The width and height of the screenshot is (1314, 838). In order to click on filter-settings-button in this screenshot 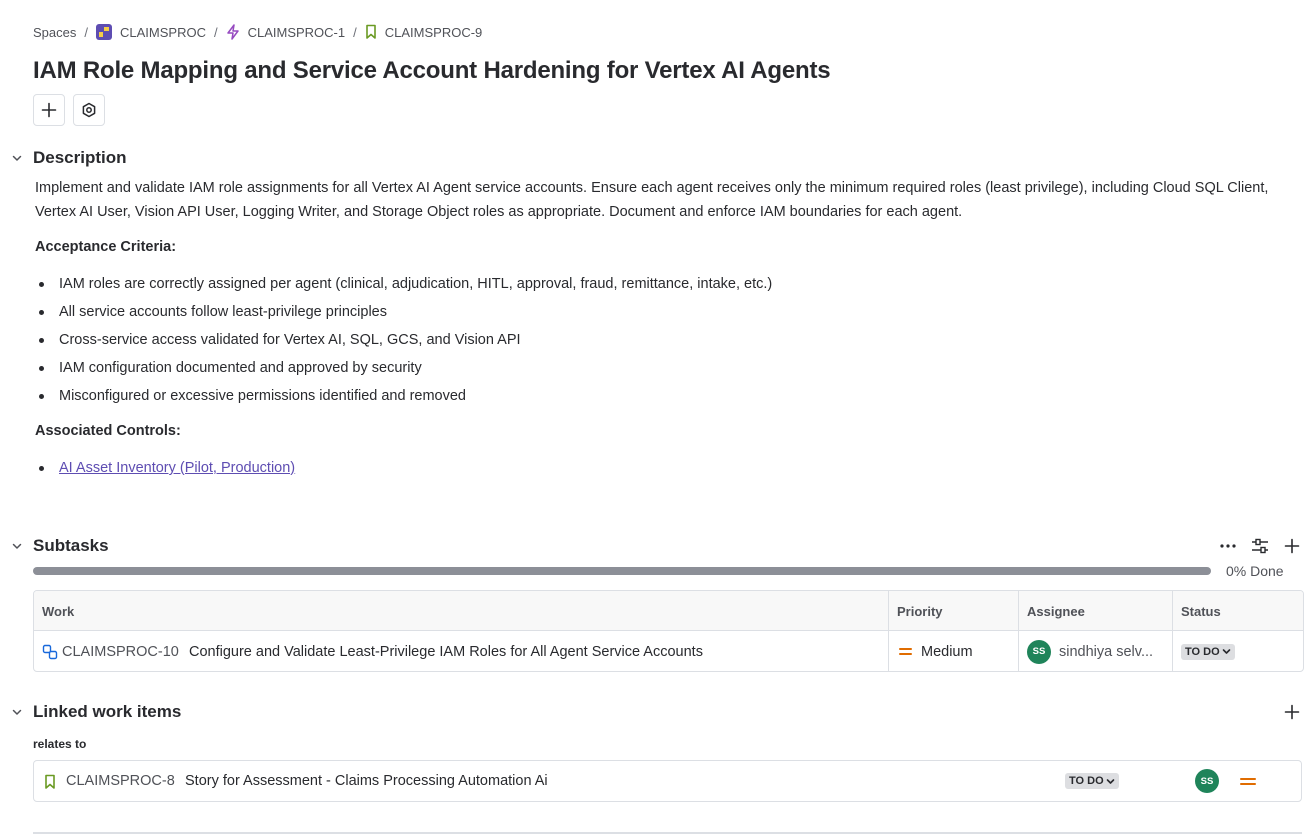, I will do `click(1260, 546)`.